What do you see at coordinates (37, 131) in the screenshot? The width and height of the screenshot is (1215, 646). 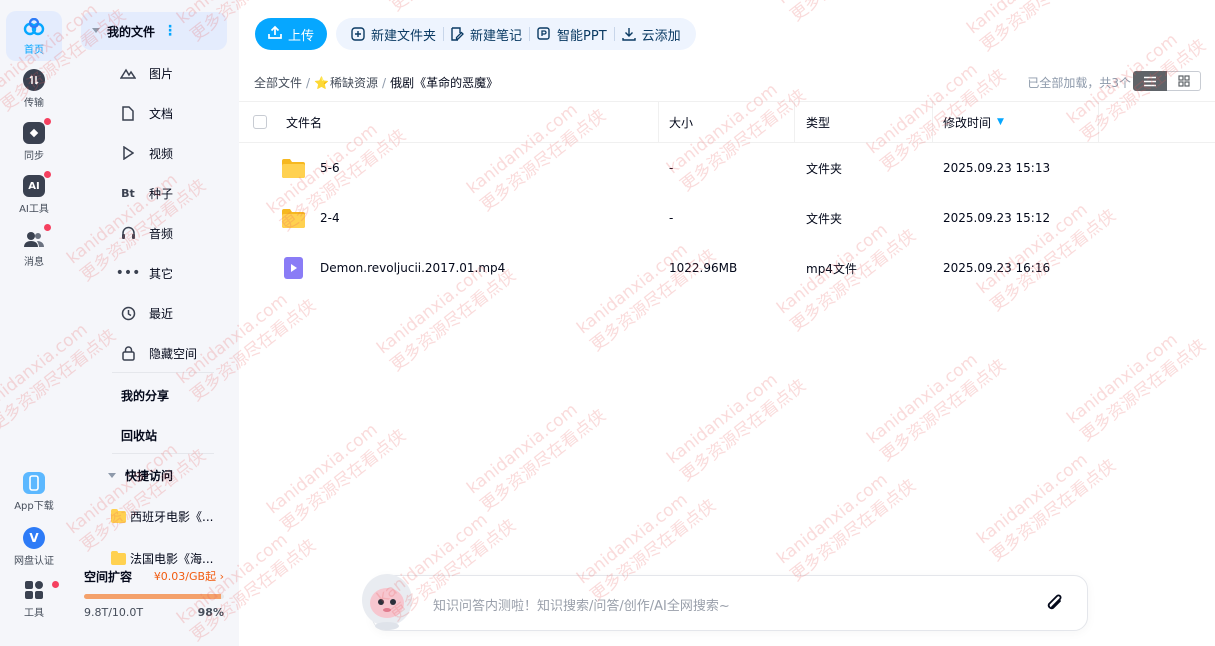 I see `sync-icon` at bounding box center [37, 131].